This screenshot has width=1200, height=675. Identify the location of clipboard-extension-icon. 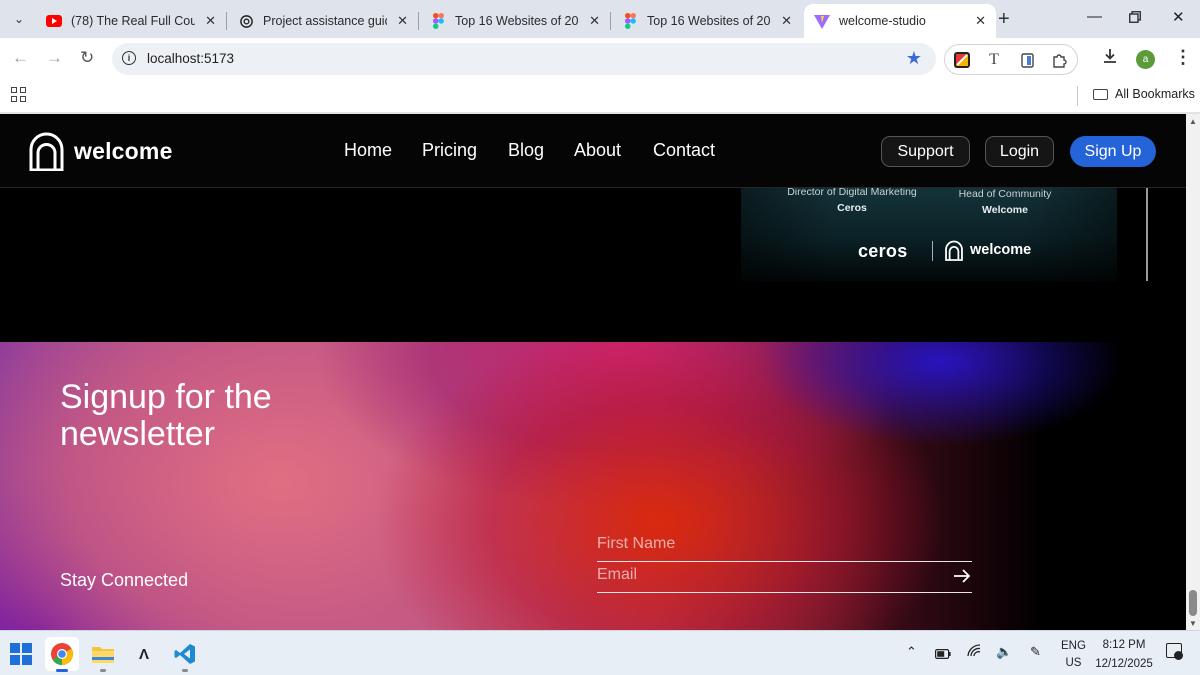
(1027, 60).